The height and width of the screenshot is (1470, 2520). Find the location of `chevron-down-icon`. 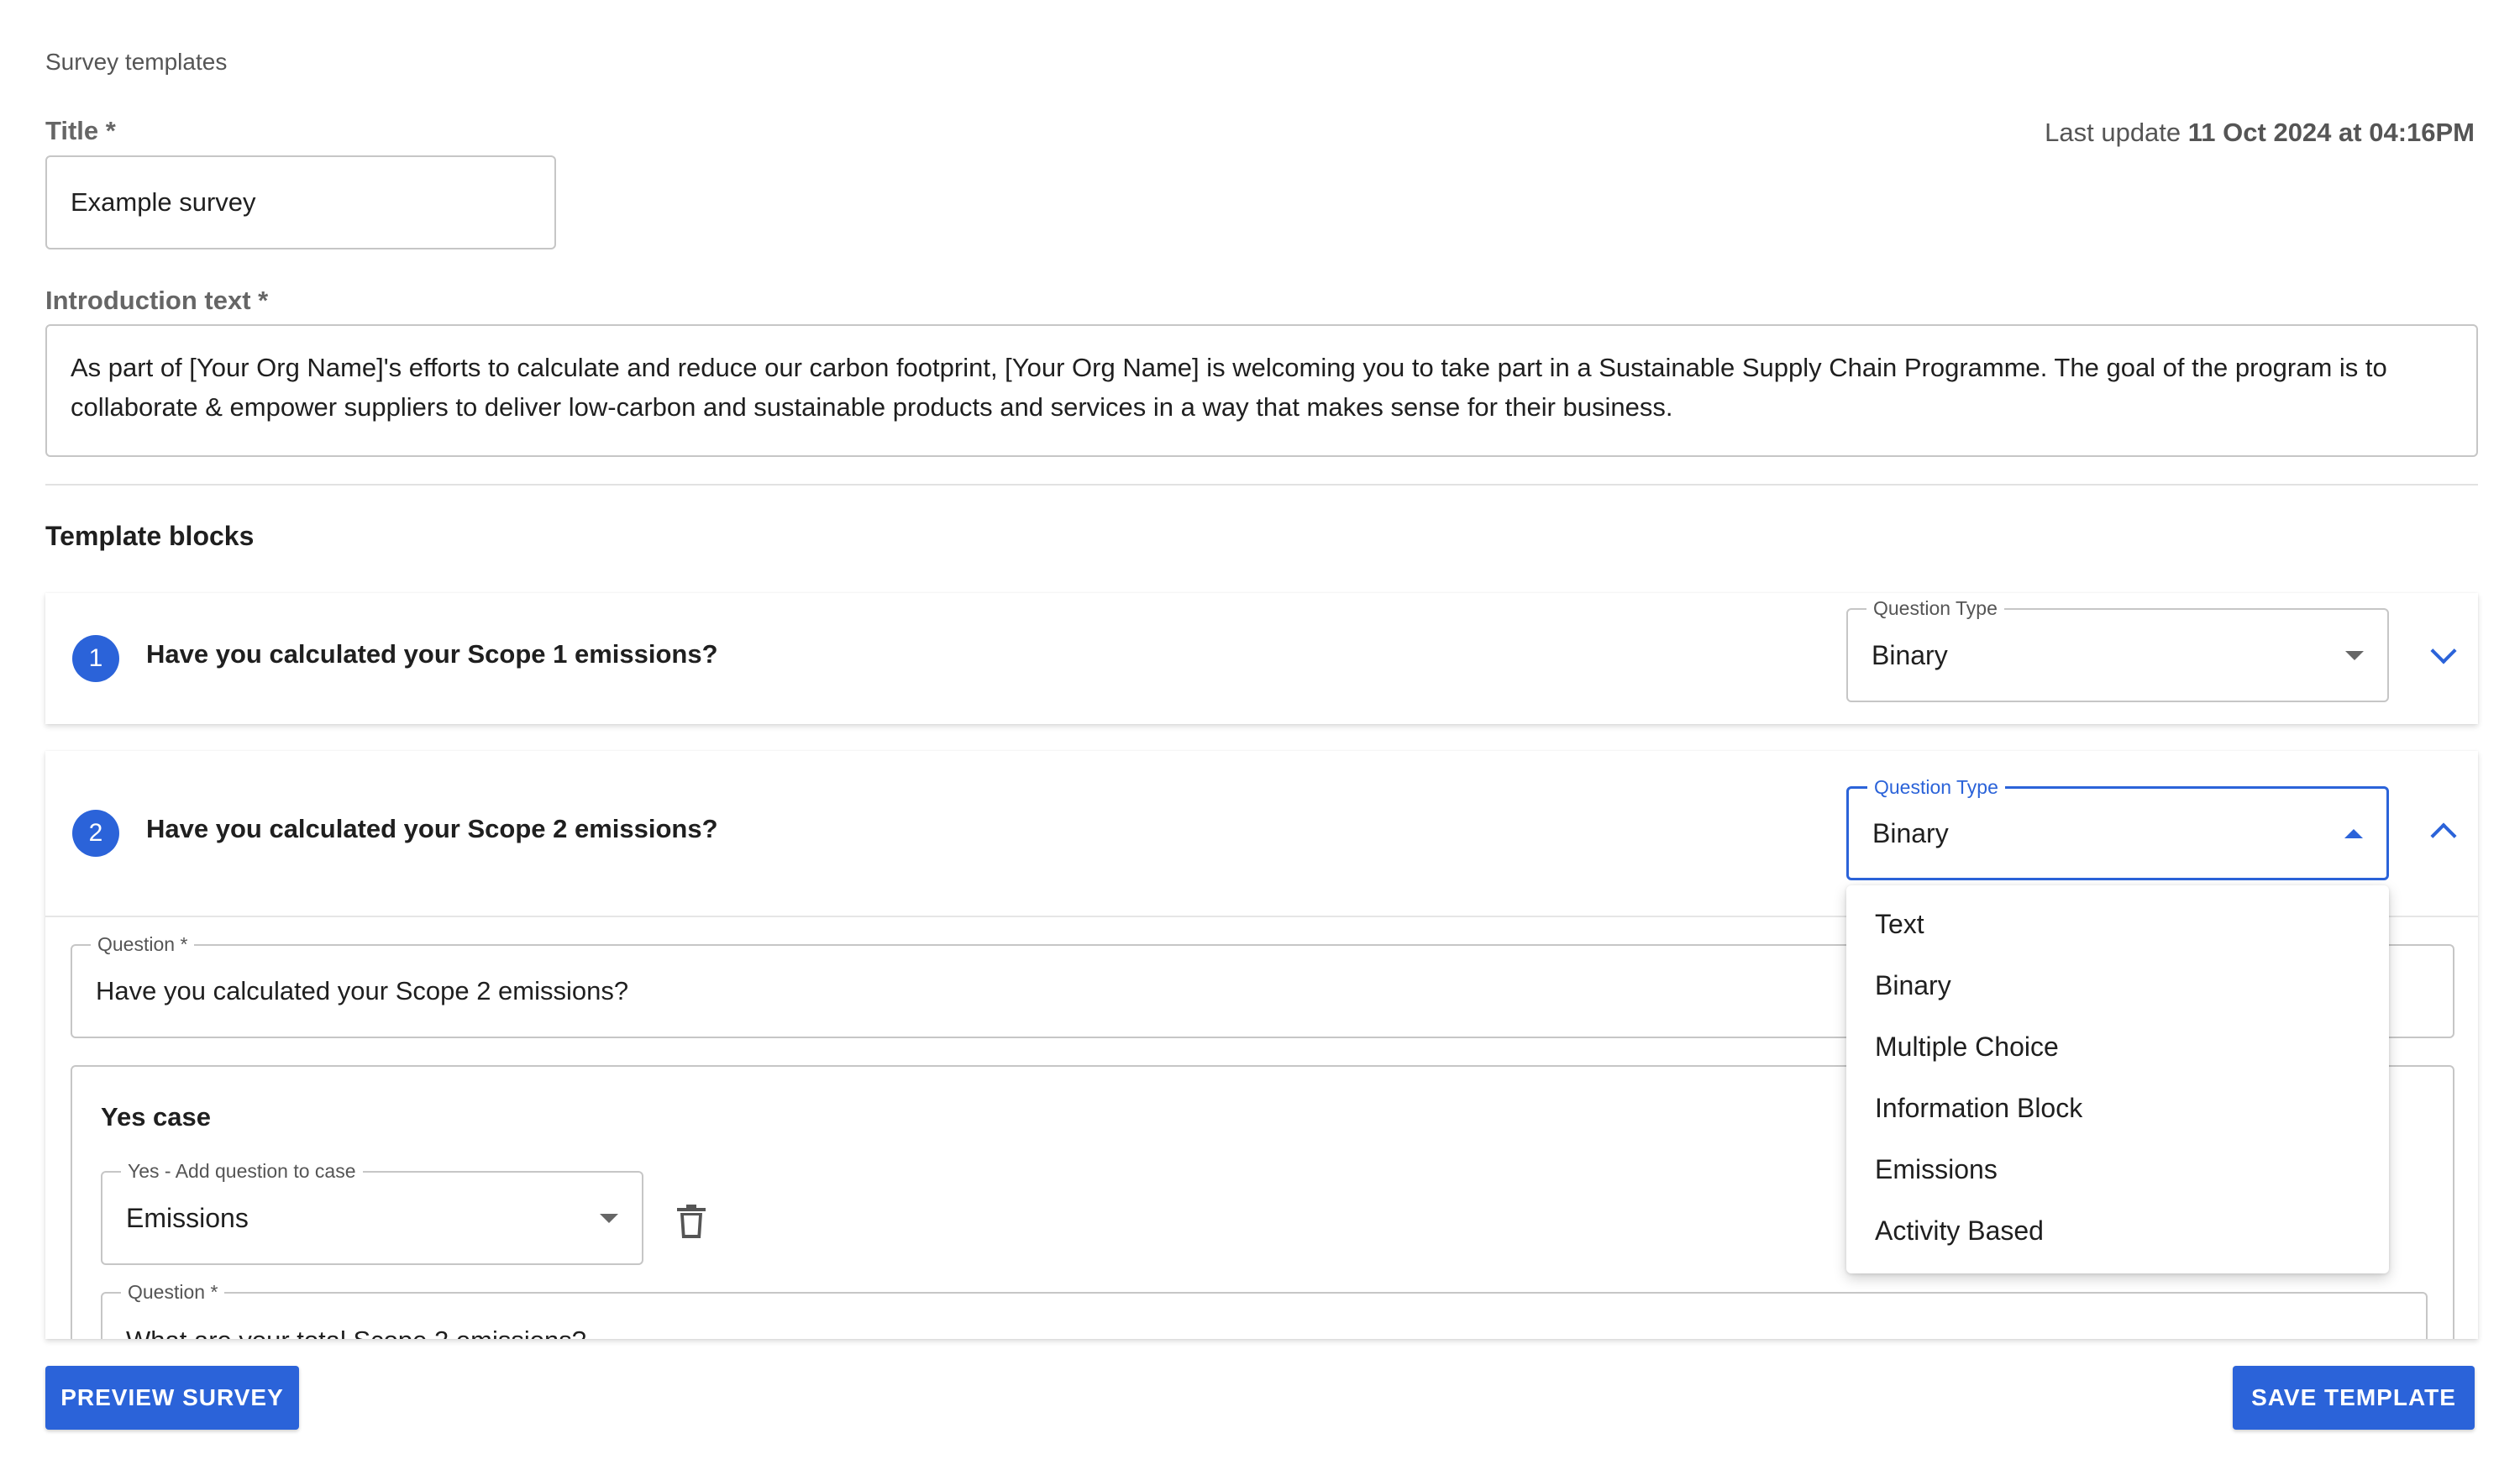

chevron-down-icon is located at coordinates (2443, 651).